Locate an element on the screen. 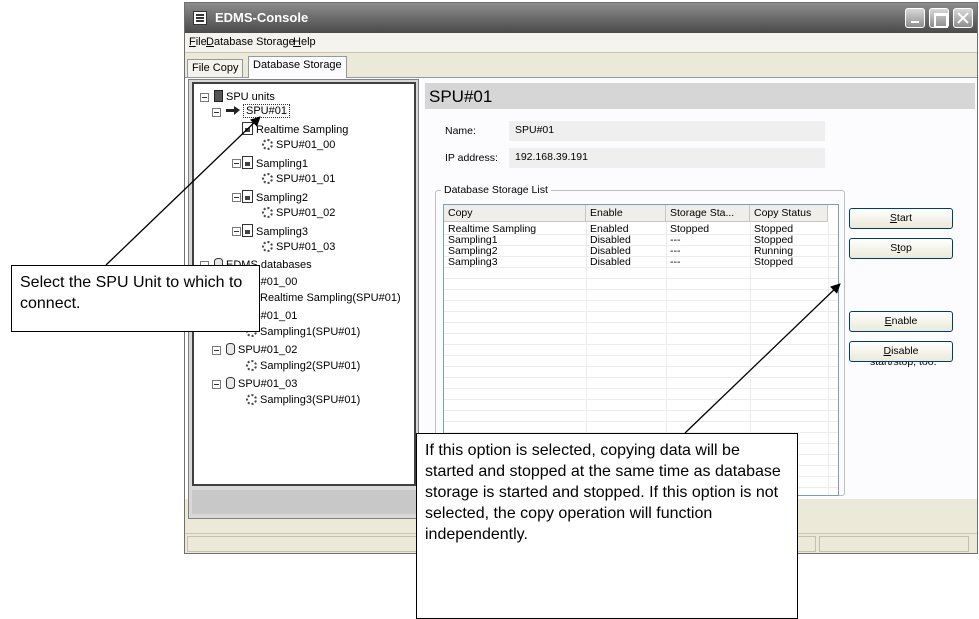 Image resolution: width=979 pixels, height=619 pixels. page-title: SPU#01 is located at coordinates (700, 96).